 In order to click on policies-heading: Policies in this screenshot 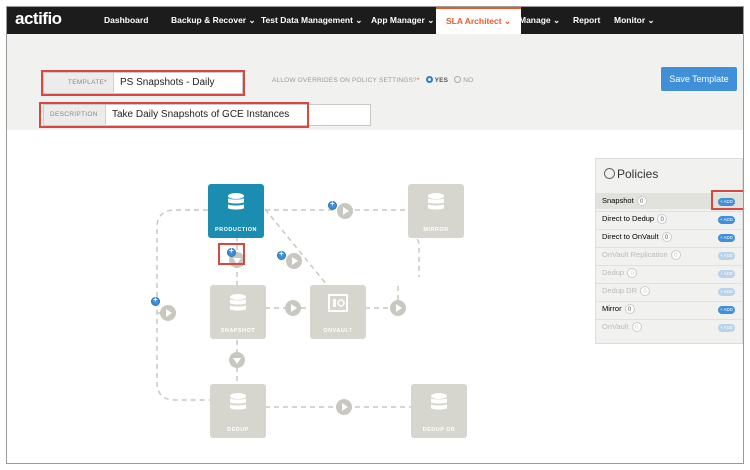, I will do `click(631, 174)`.